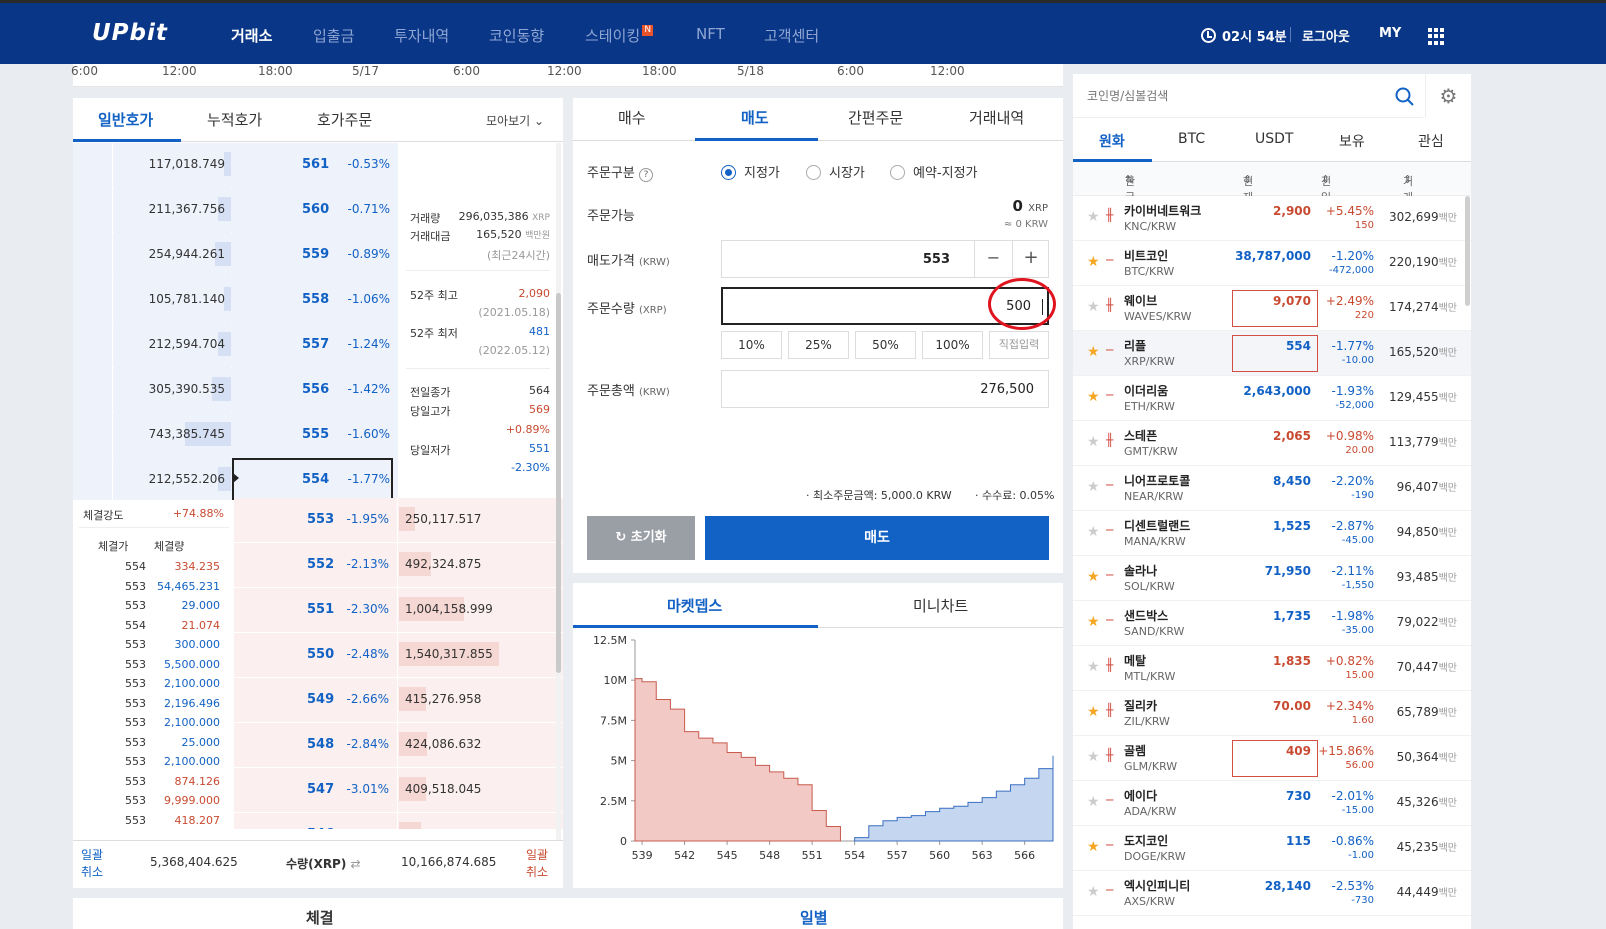 This screenshot has width=1606, height=929. Describe the element at coordinates (1272, 218) in the screenshot. I see `coin-row: ★ ╫ 카이버네트워크 KNC/KRW 2,900 +5.45% 150 302,699백만` at that location.